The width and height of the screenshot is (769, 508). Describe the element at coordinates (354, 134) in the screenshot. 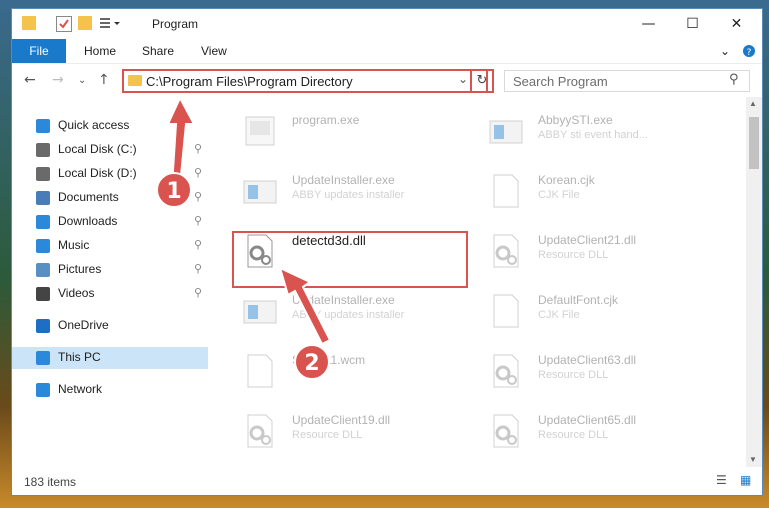

I see `file-item: program.exe` at that location.